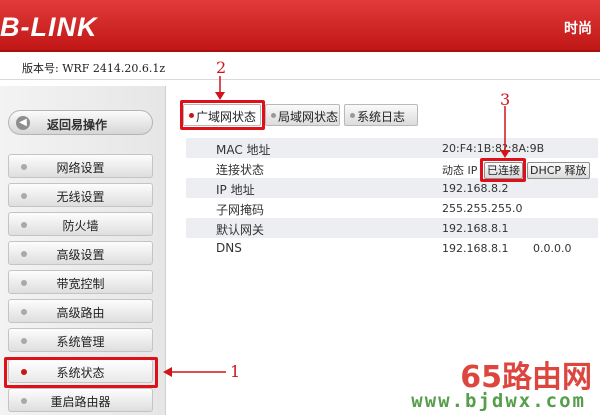 The image size is (600, 415). I want to click on annotation-number-2: 2, so click(221, 67).